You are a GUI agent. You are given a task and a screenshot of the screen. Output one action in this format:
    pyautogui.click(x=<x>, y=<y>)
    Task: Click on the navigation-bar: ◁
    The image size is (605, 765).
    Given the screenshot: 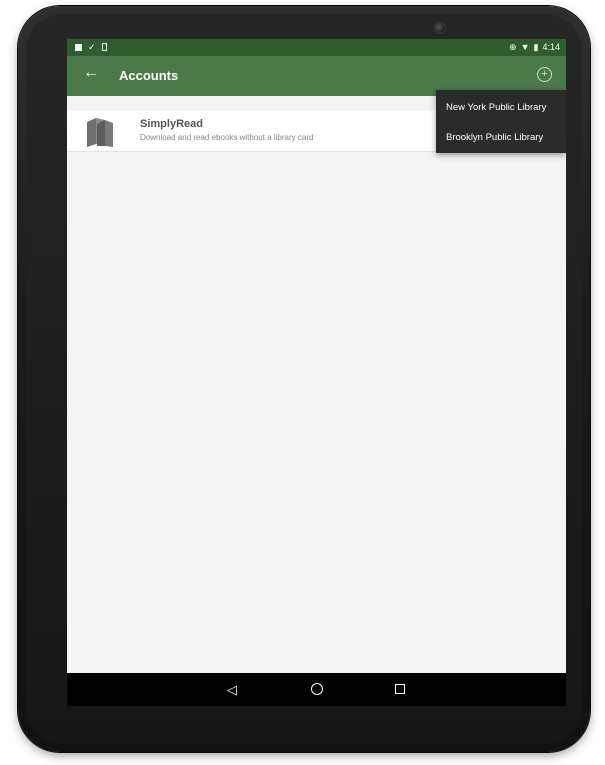 What is the action you would take?
    pyautogui.click(x=316, y=689)
    